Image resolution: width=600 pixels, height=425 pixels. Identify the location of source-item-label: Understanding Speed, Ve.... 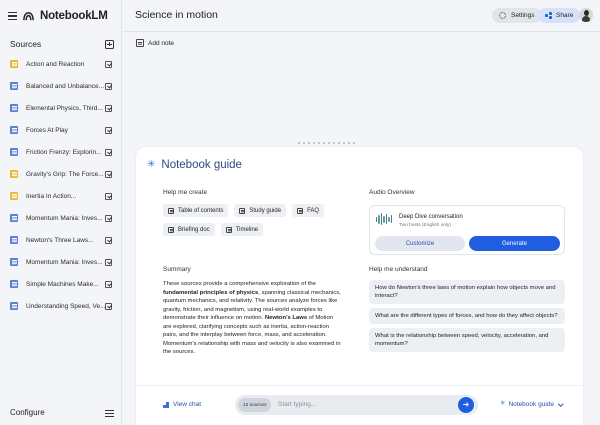
(65, 306).